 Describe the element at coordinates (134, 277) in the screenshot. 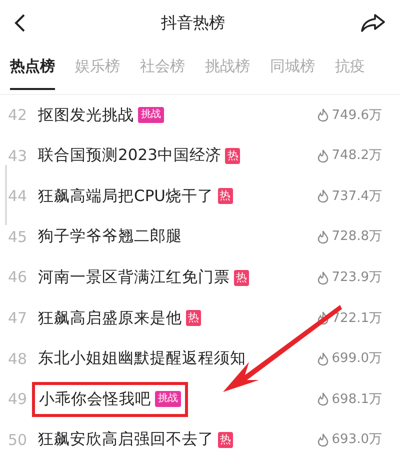

I see `topic-text: 河南一景区背满江红免门票` at that location.